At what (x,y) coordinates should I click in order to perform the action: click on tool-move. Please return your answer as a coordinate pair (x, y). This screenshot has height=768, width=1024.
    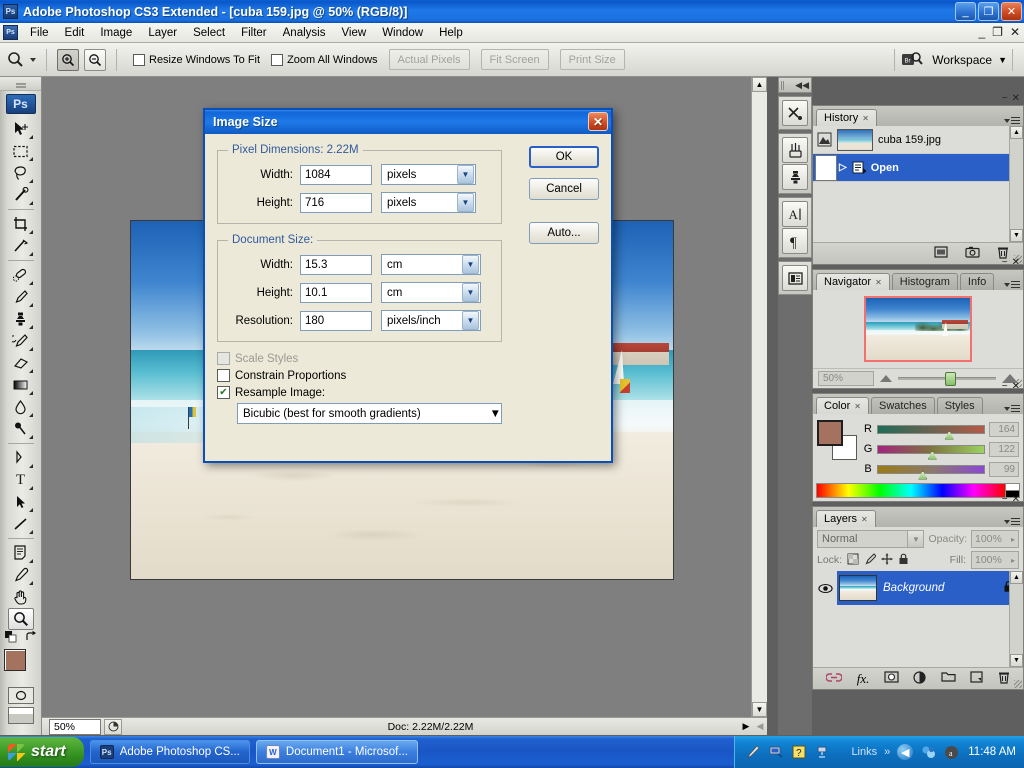
    Looking at the image, I should click on (21, 129).